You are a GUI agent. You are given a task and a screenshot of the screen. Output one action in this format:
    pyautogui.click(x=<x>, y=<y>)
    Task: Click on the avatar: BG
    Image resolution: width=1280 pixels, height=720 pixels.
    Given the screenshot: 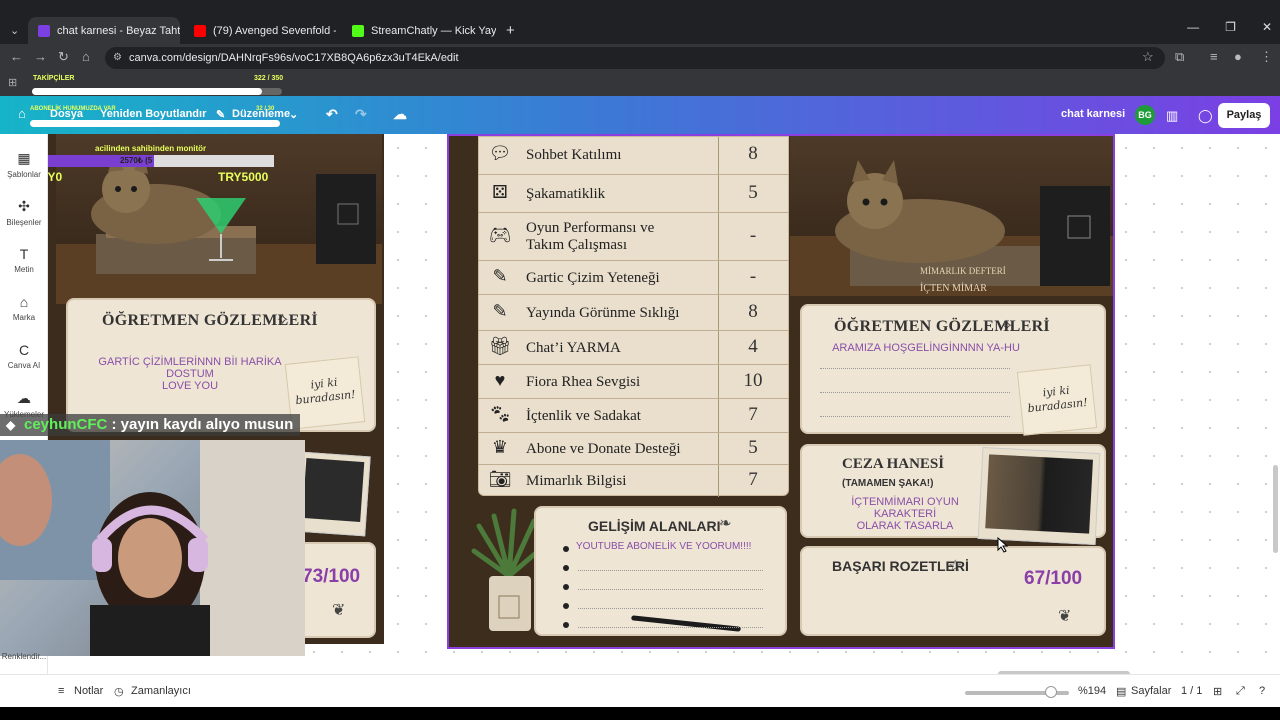 What is the action you would take?
    pyautogui.click(x=1145, y=115)
    